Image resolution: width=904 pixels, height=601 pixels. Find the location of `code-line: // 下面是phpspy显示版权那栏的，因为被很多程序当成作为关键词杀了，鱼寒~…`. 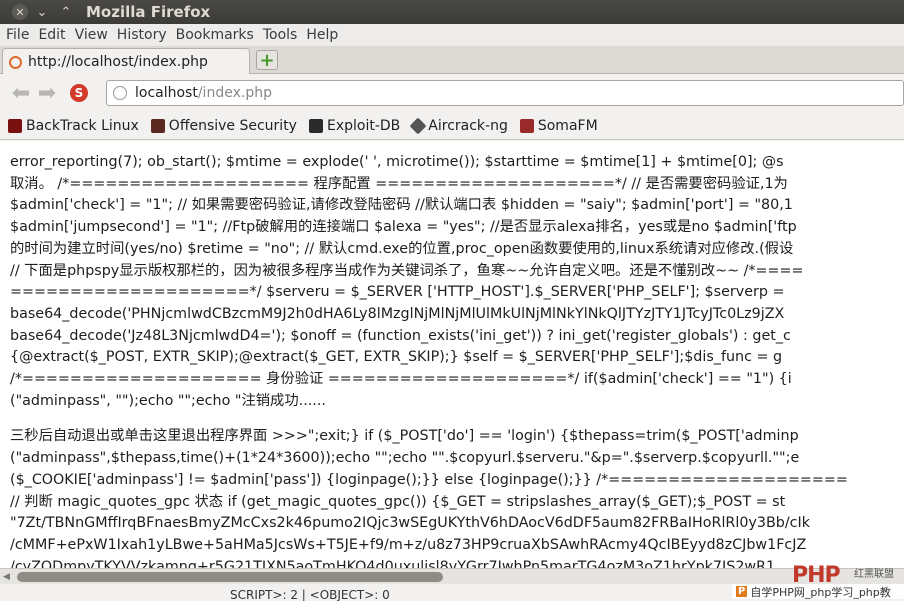

code-line: // 下面是phpspy显示版权那栏的，因为被很多程序当成作为关键词杀了，鱼寒~… is located at coordinates (407, 270).